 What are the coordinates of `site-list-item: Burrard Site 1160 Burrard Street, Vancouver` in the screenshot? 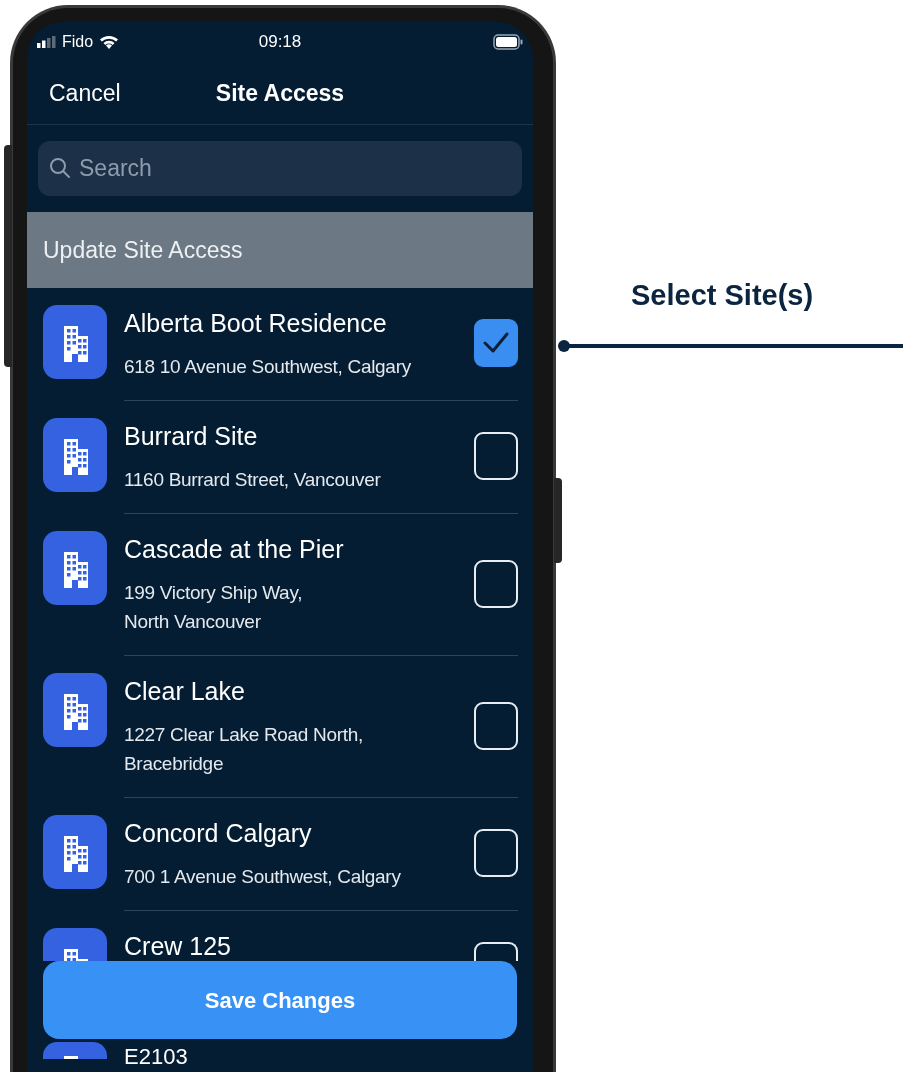 It's located at (280, 457).